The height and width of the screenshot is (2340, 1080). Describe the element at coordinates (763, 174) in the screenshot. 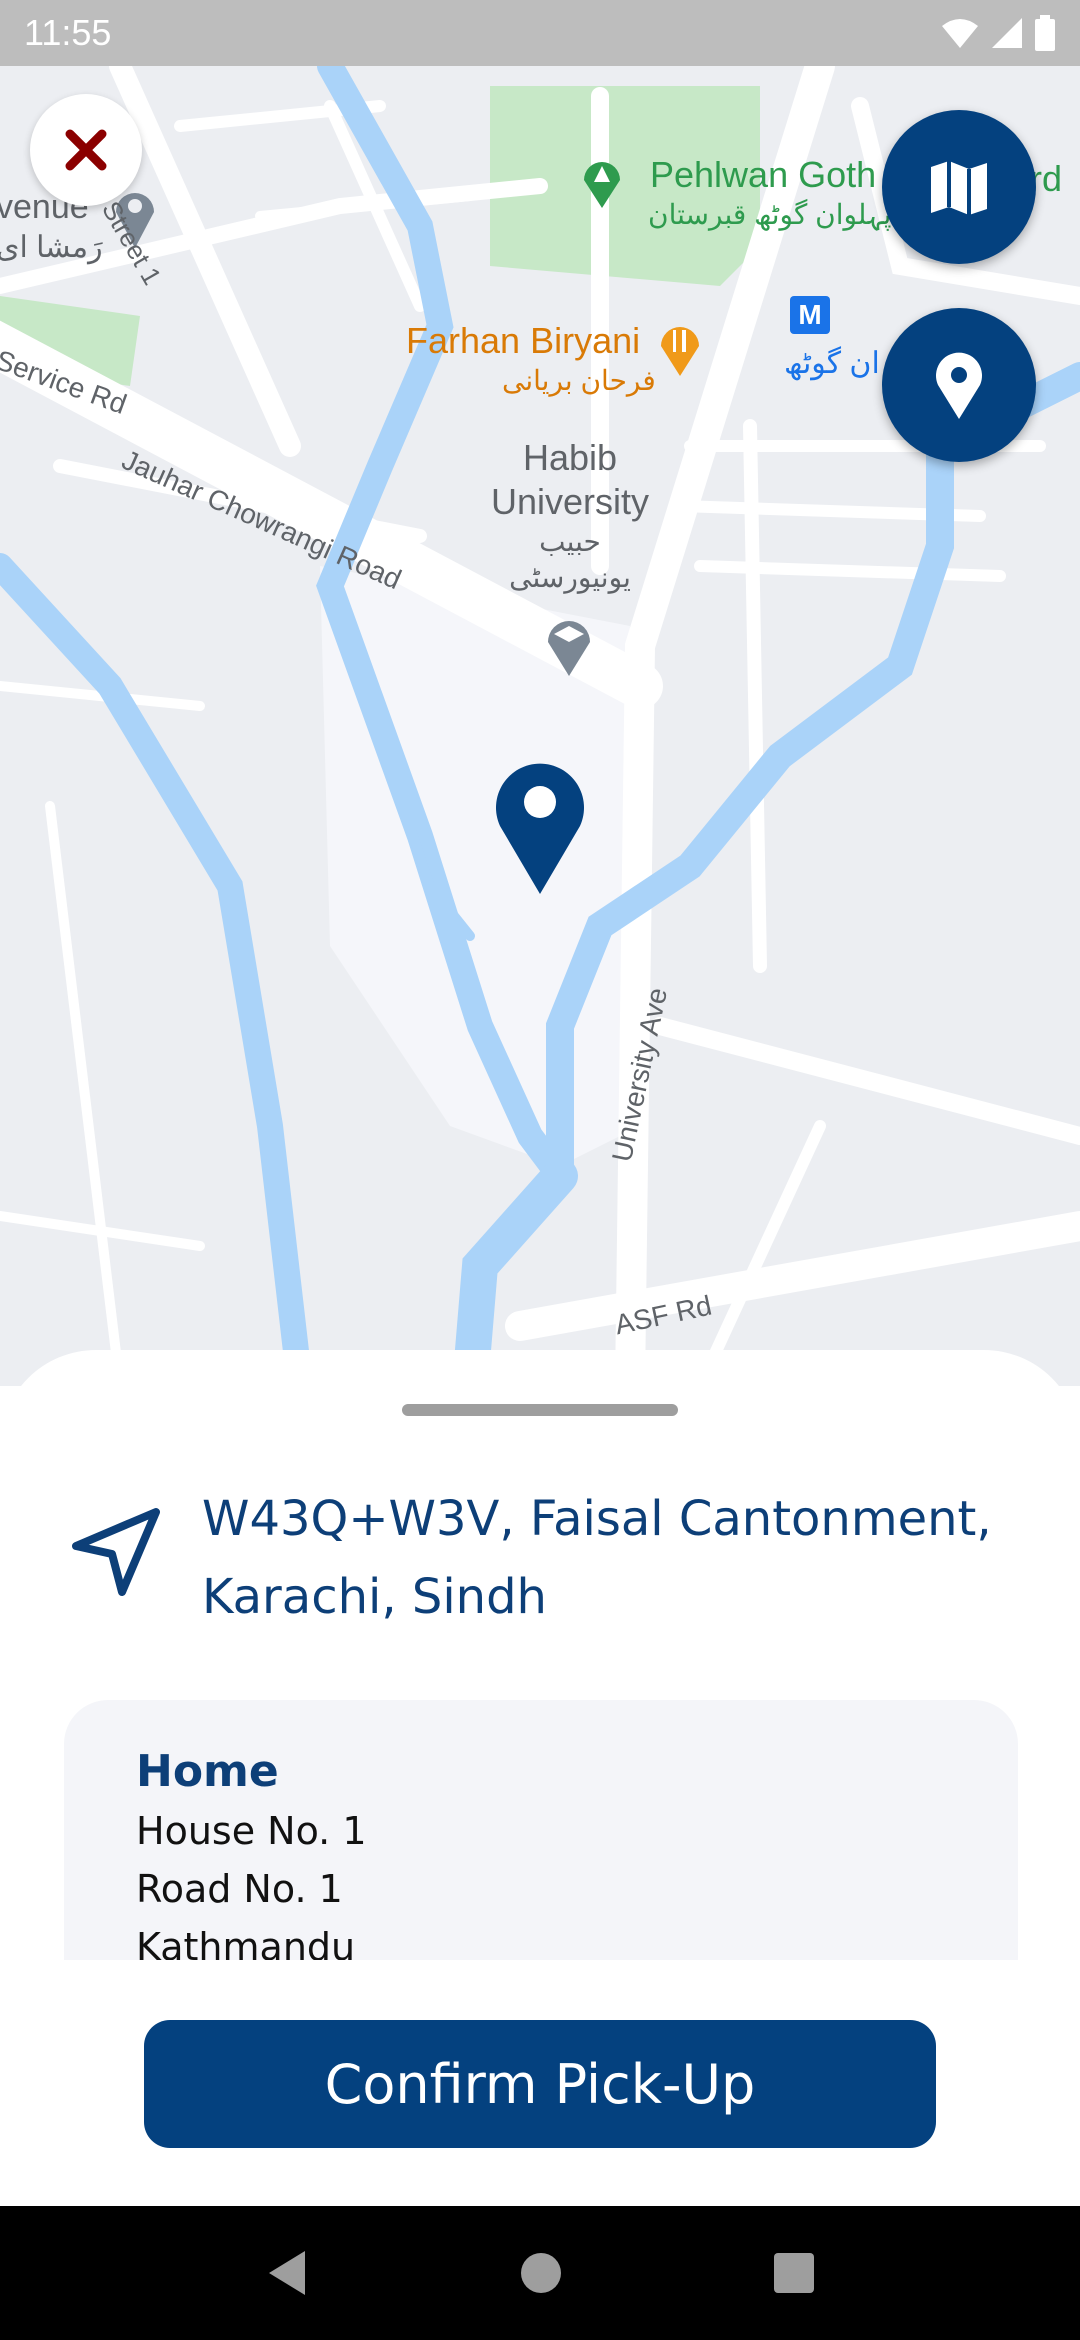

I see `pehlwan-en-label: Pehlwan Goth` at that location.